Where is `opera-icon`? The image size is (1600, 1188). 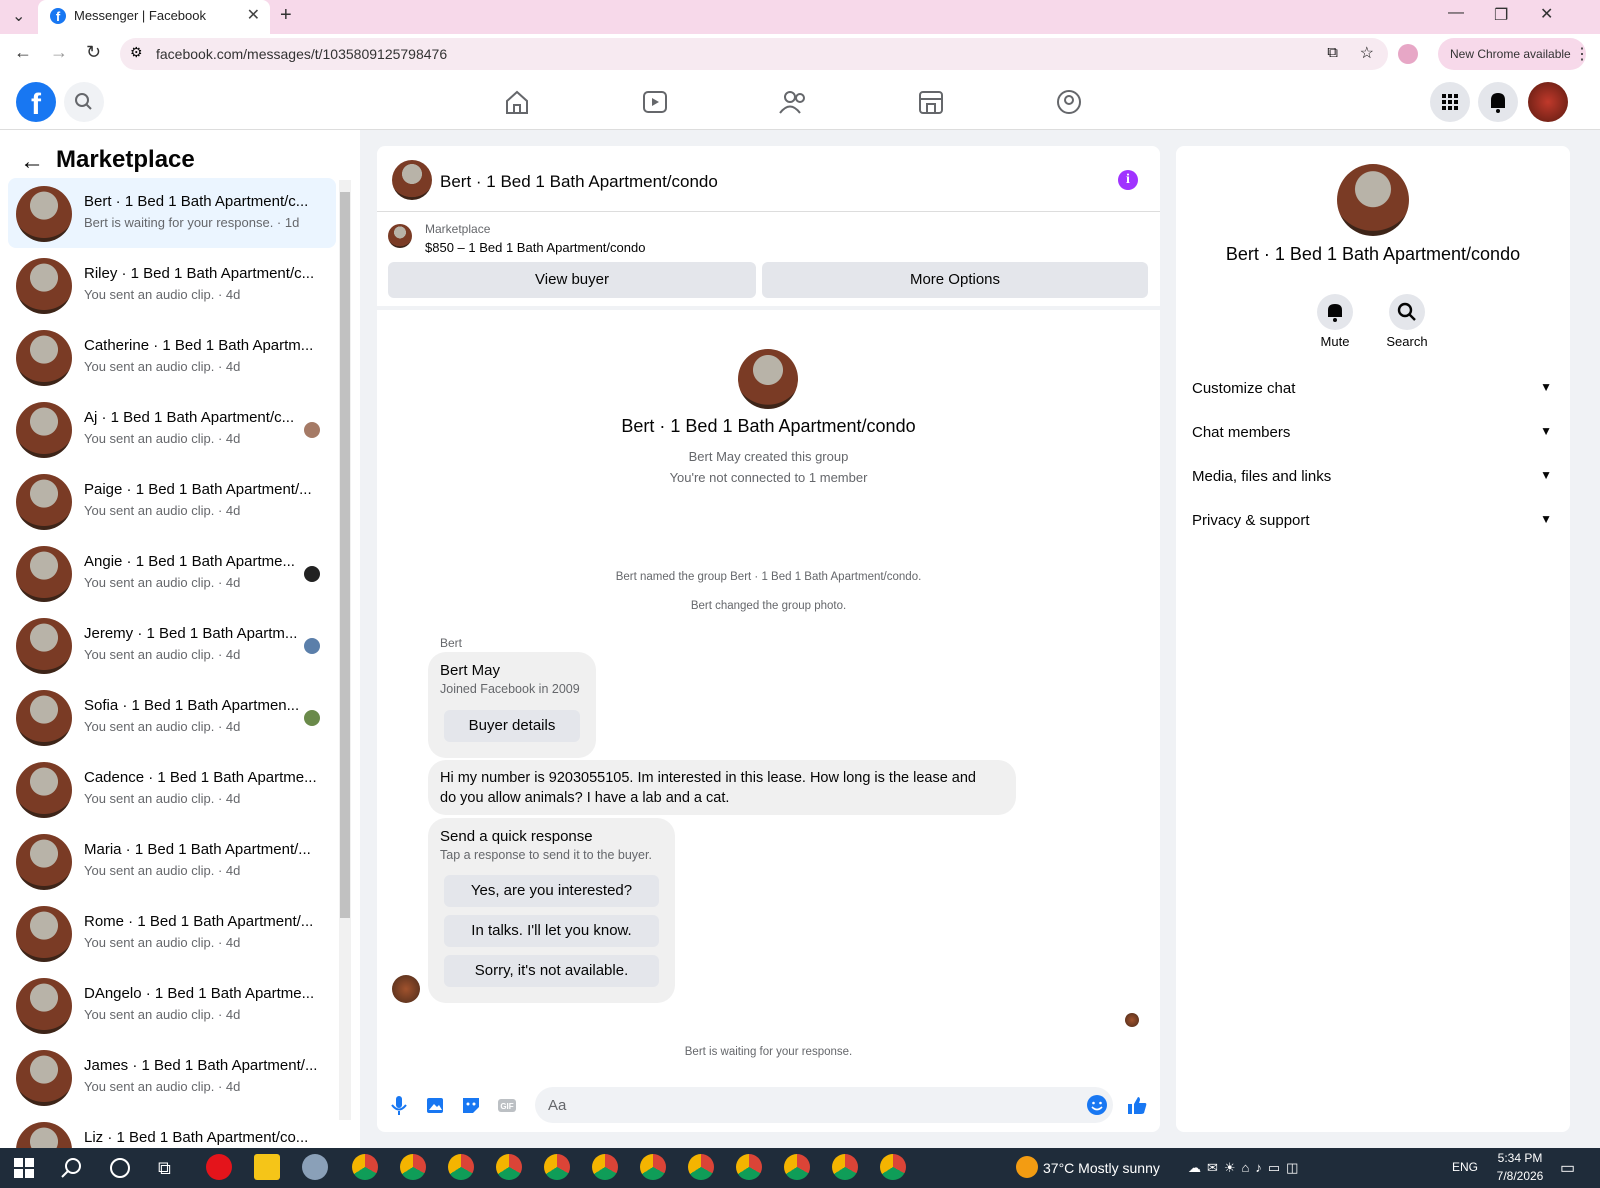
opera-icon is located at coordinates (219, 1167).